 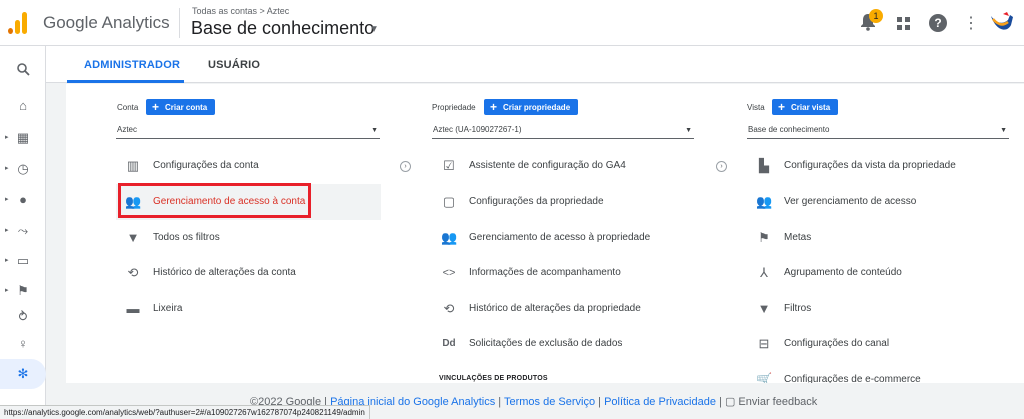 I want to click on flag-icon: ⚑, so click(x=764, y=237).